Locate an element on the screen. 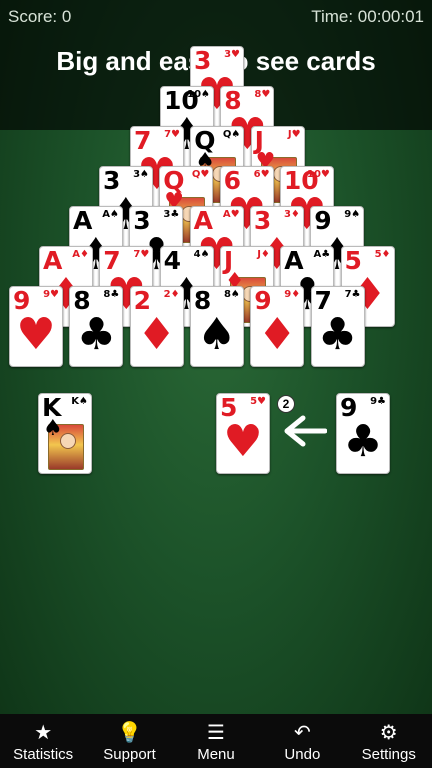 The width and height of the screenshot is (432, 768). left-arrow-icon is located at coordinates (305, 431).